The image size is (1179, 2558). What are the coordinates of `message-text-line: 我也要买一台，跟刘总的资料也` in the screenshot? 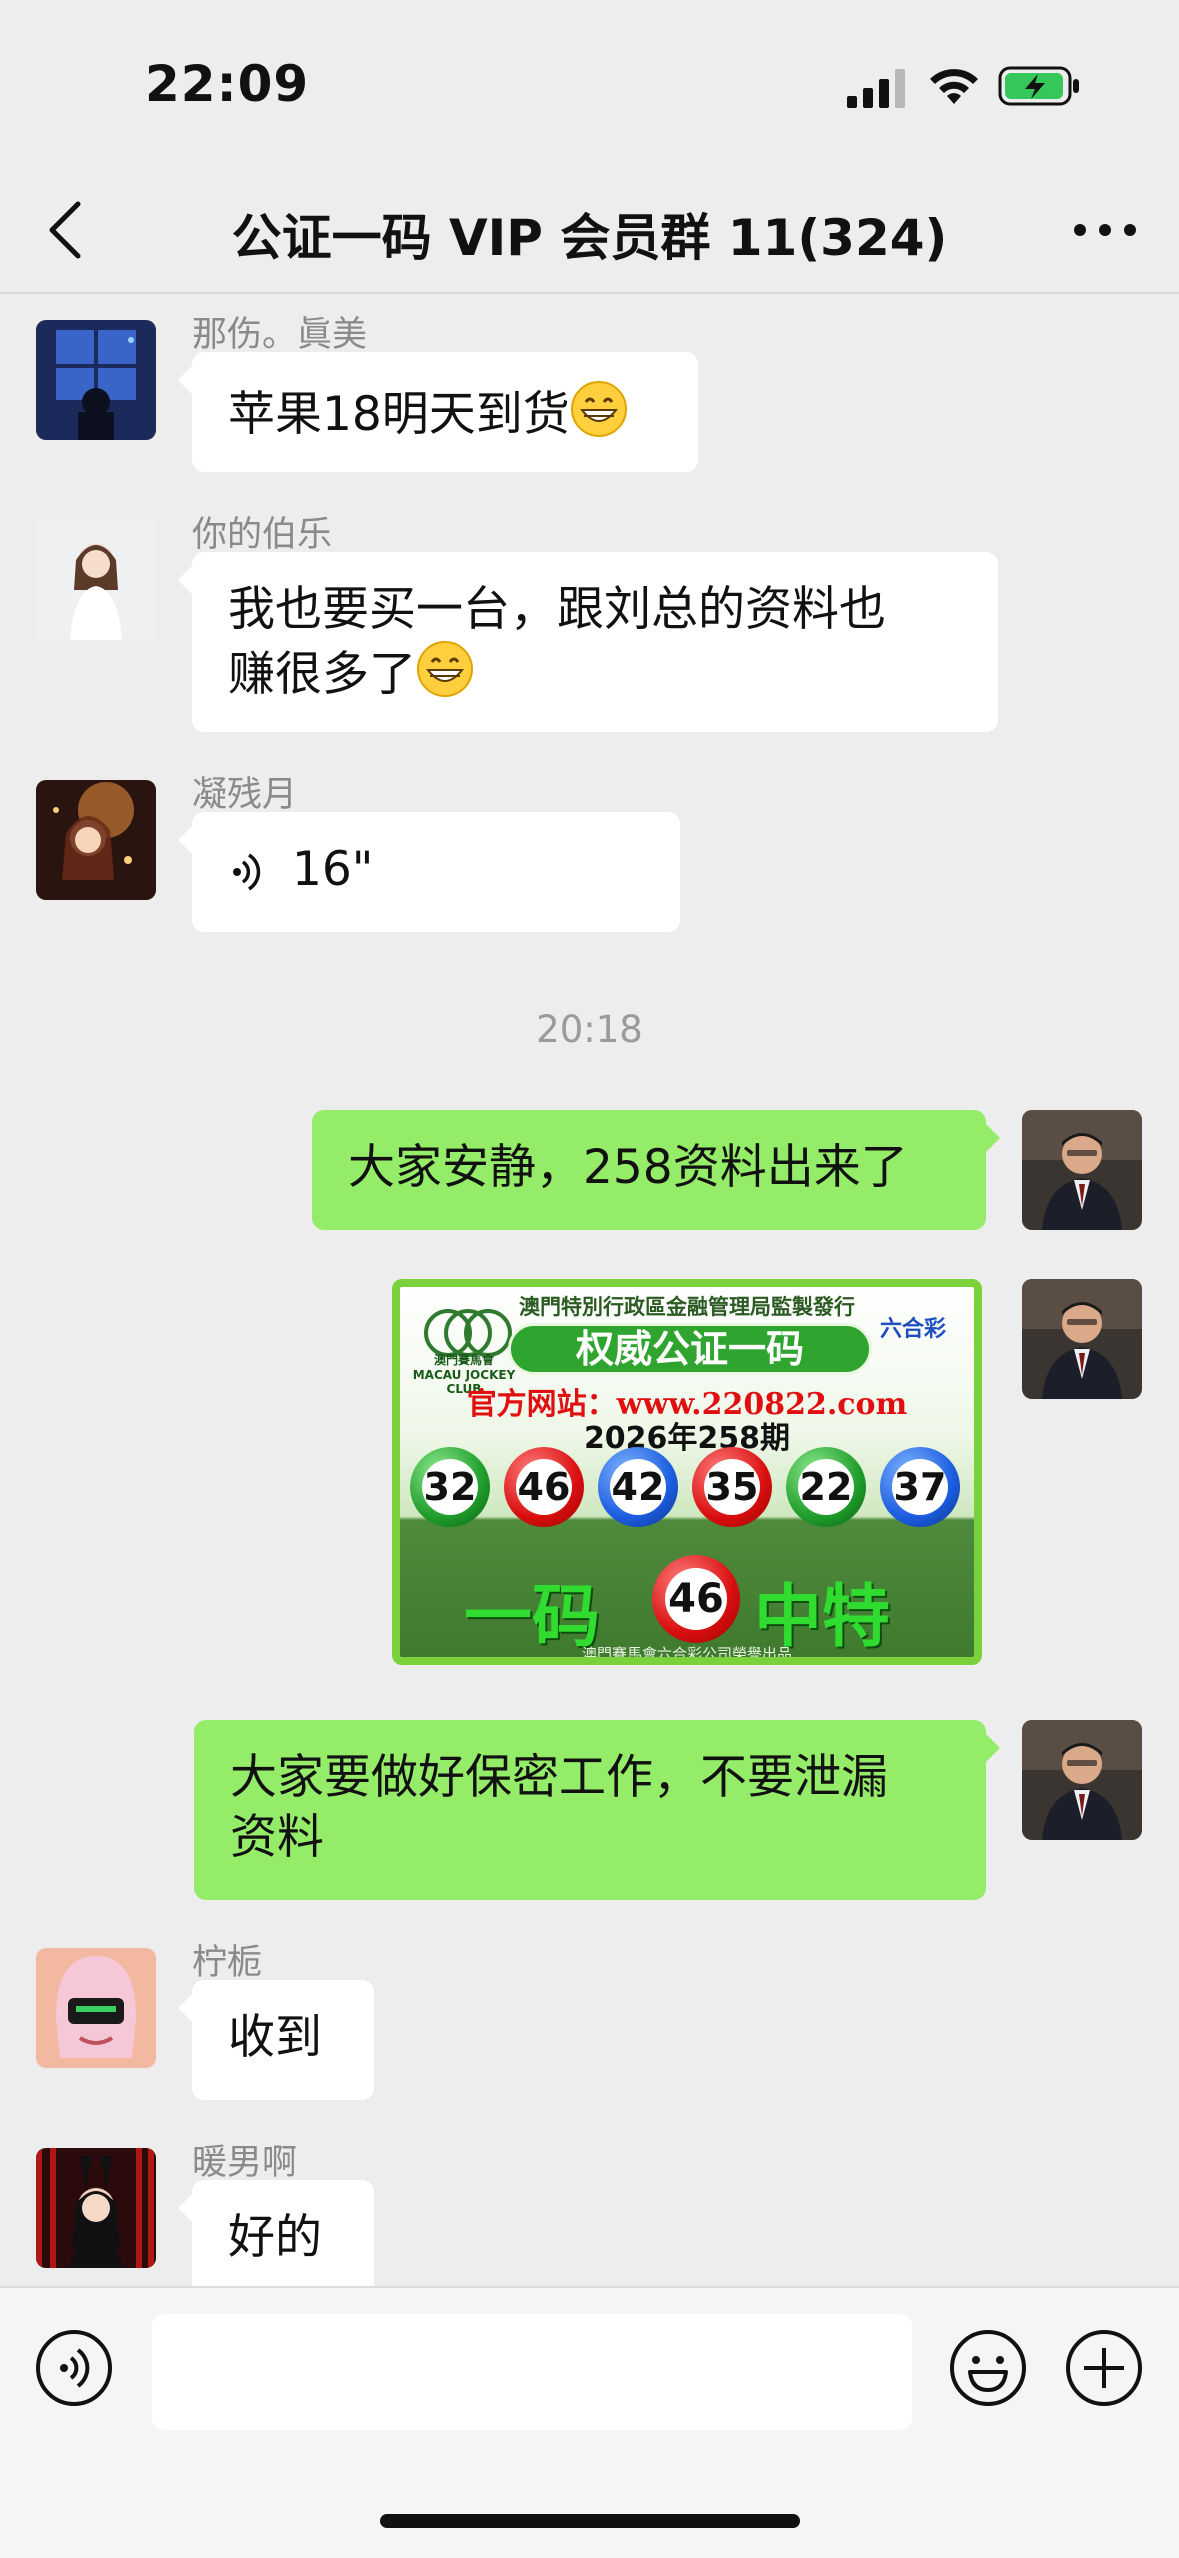 It's located at (557, 609).